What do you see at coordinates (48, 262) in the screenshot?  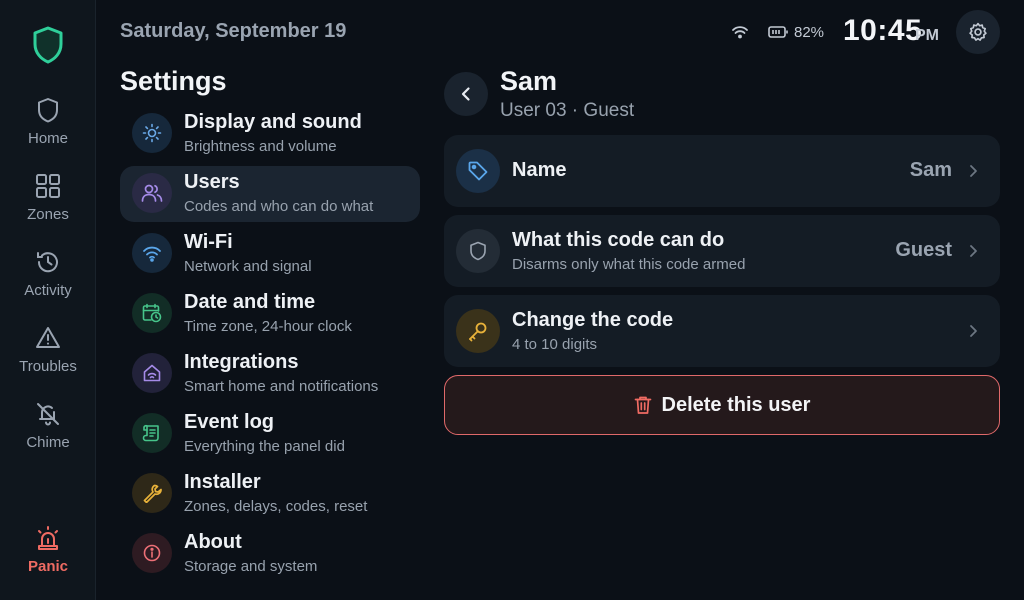 I see `history-icon` at bounding box center [48, 262].